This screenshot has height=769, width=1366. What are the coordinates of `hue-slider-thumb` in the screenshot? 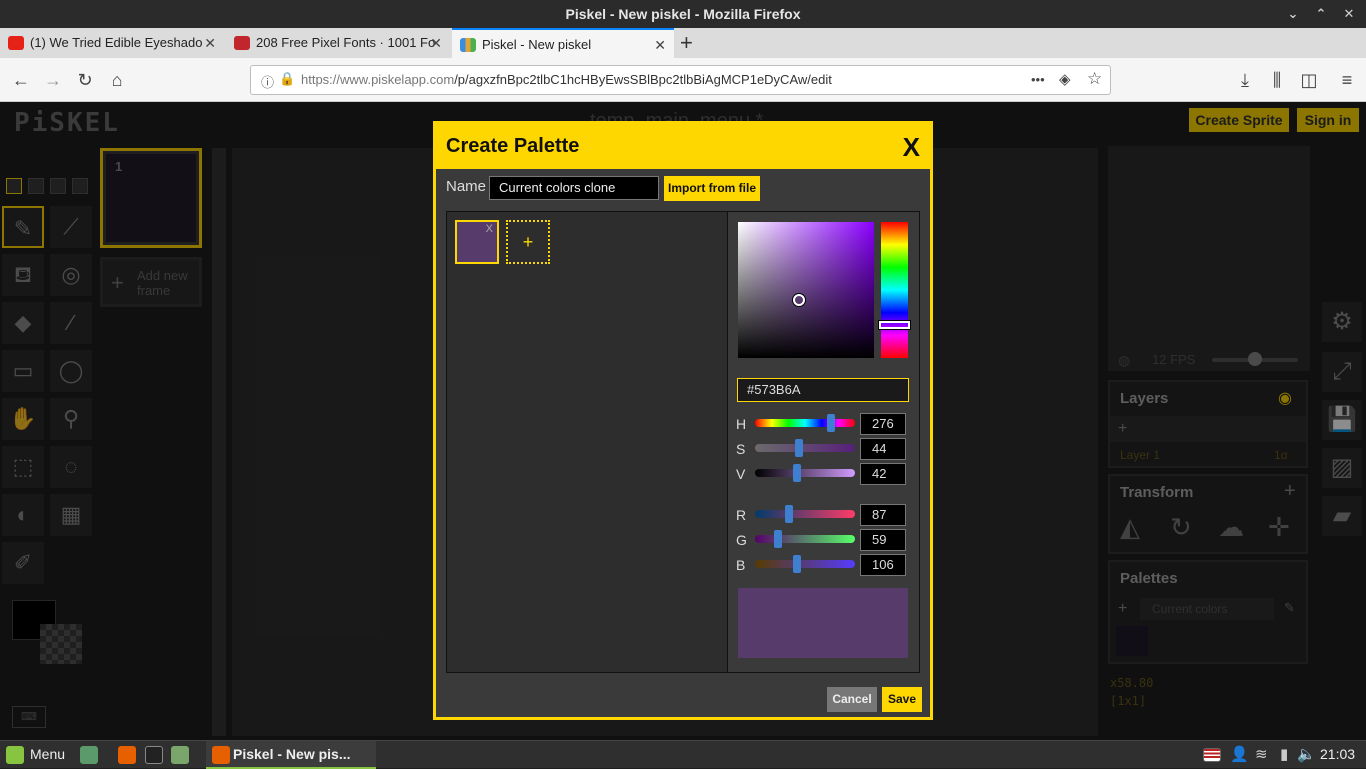 It's located at (831, 423).